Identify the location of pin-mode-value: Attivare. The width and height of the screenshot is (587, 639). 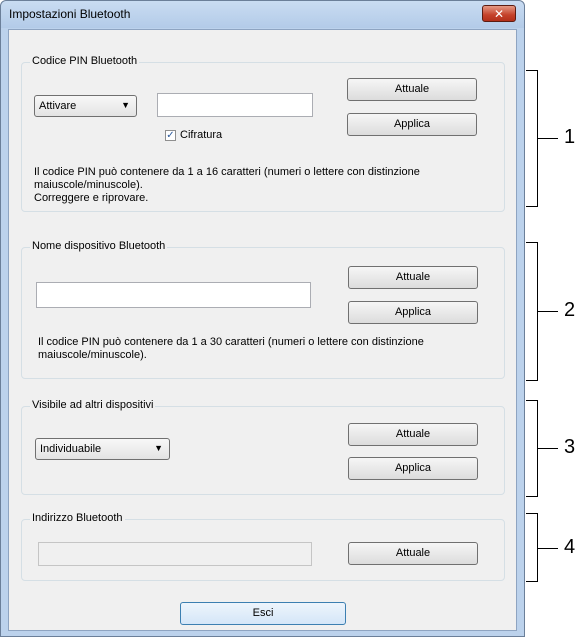
(58, 106).